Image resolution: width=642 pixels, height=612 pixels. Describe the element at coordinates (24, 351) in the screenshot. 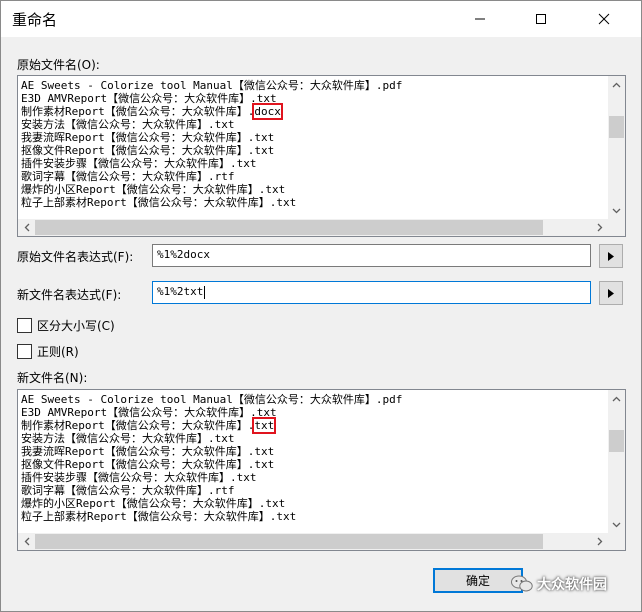

I see `regex-checkbox` at that location.